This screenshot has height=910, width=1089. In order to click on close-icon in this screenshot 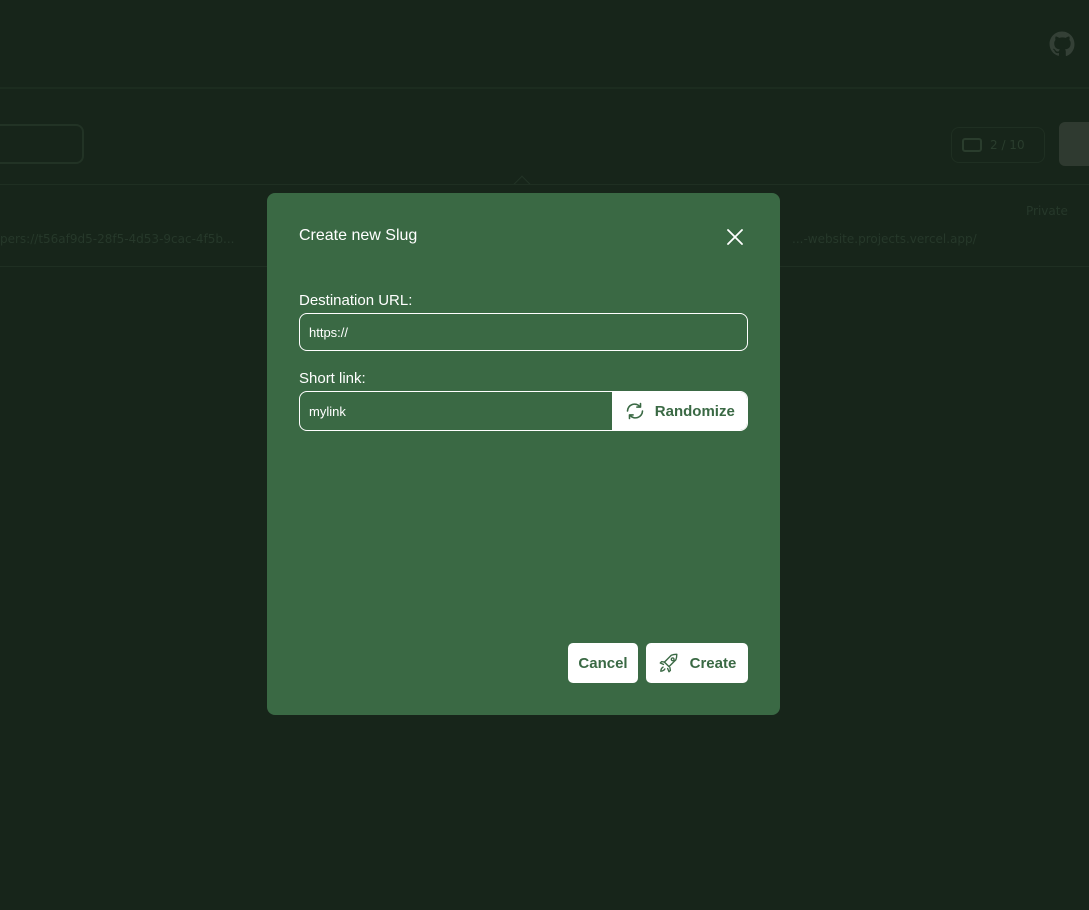, I will do `click(735, 237)`.